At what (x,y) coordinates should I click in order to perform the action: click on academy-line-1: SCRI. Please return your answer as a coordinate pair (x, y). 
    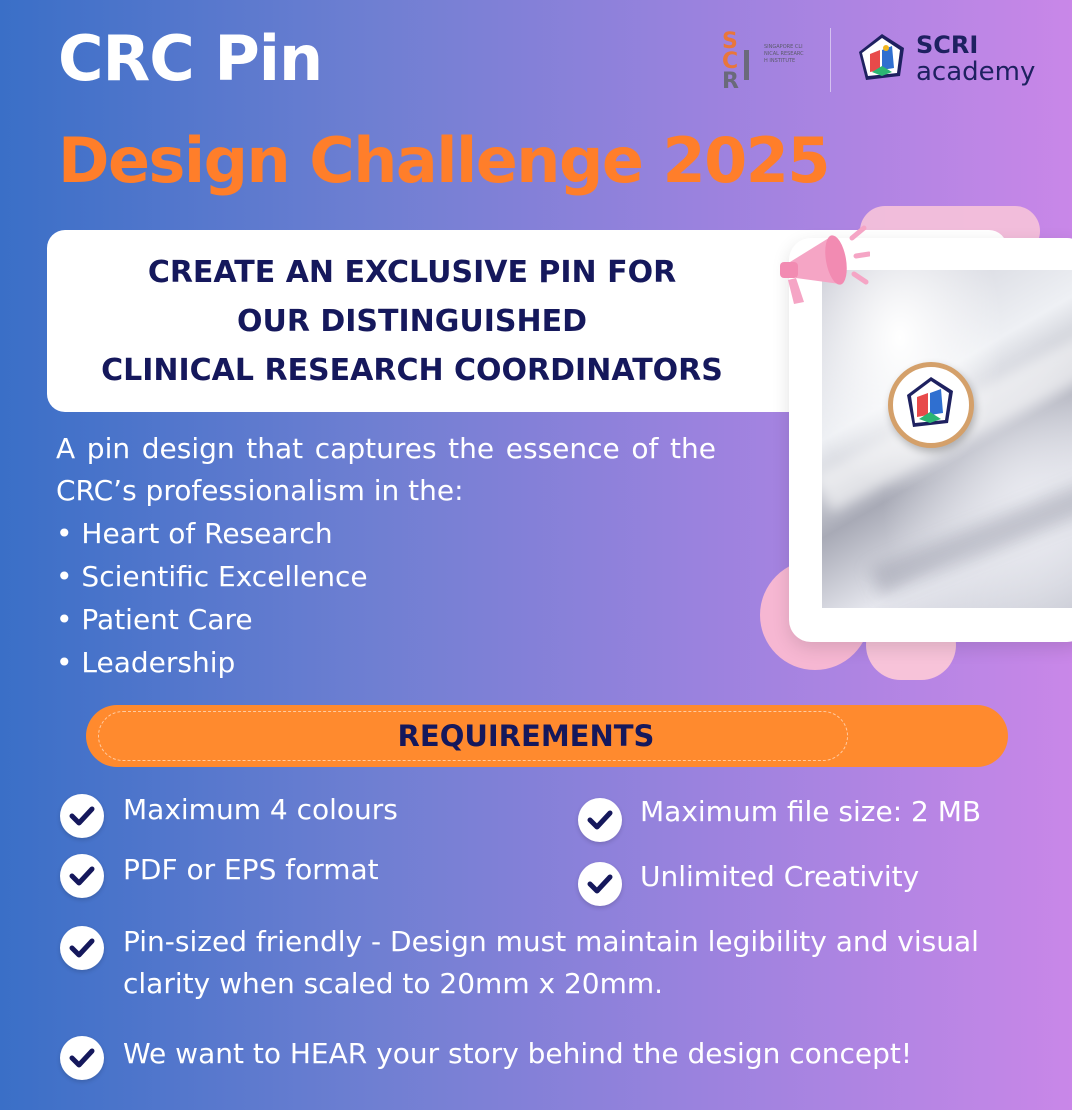
    Looking at the image, I should click on (947, 45).